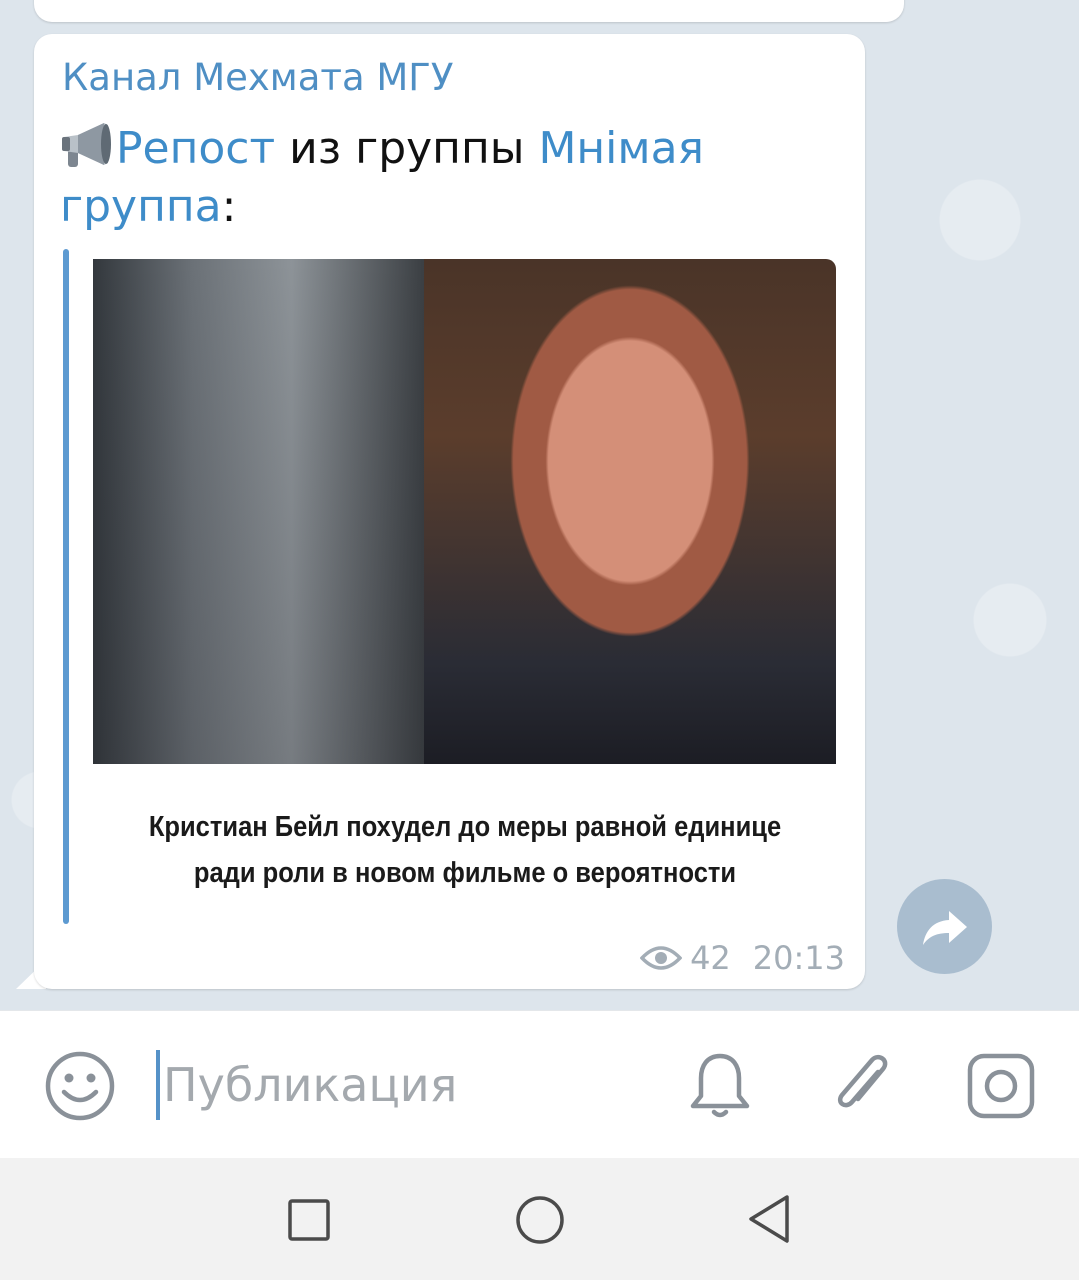 The height and width of the screenshot is (1280, 1079). I want to click on recents-icon, so click(309, 1220).